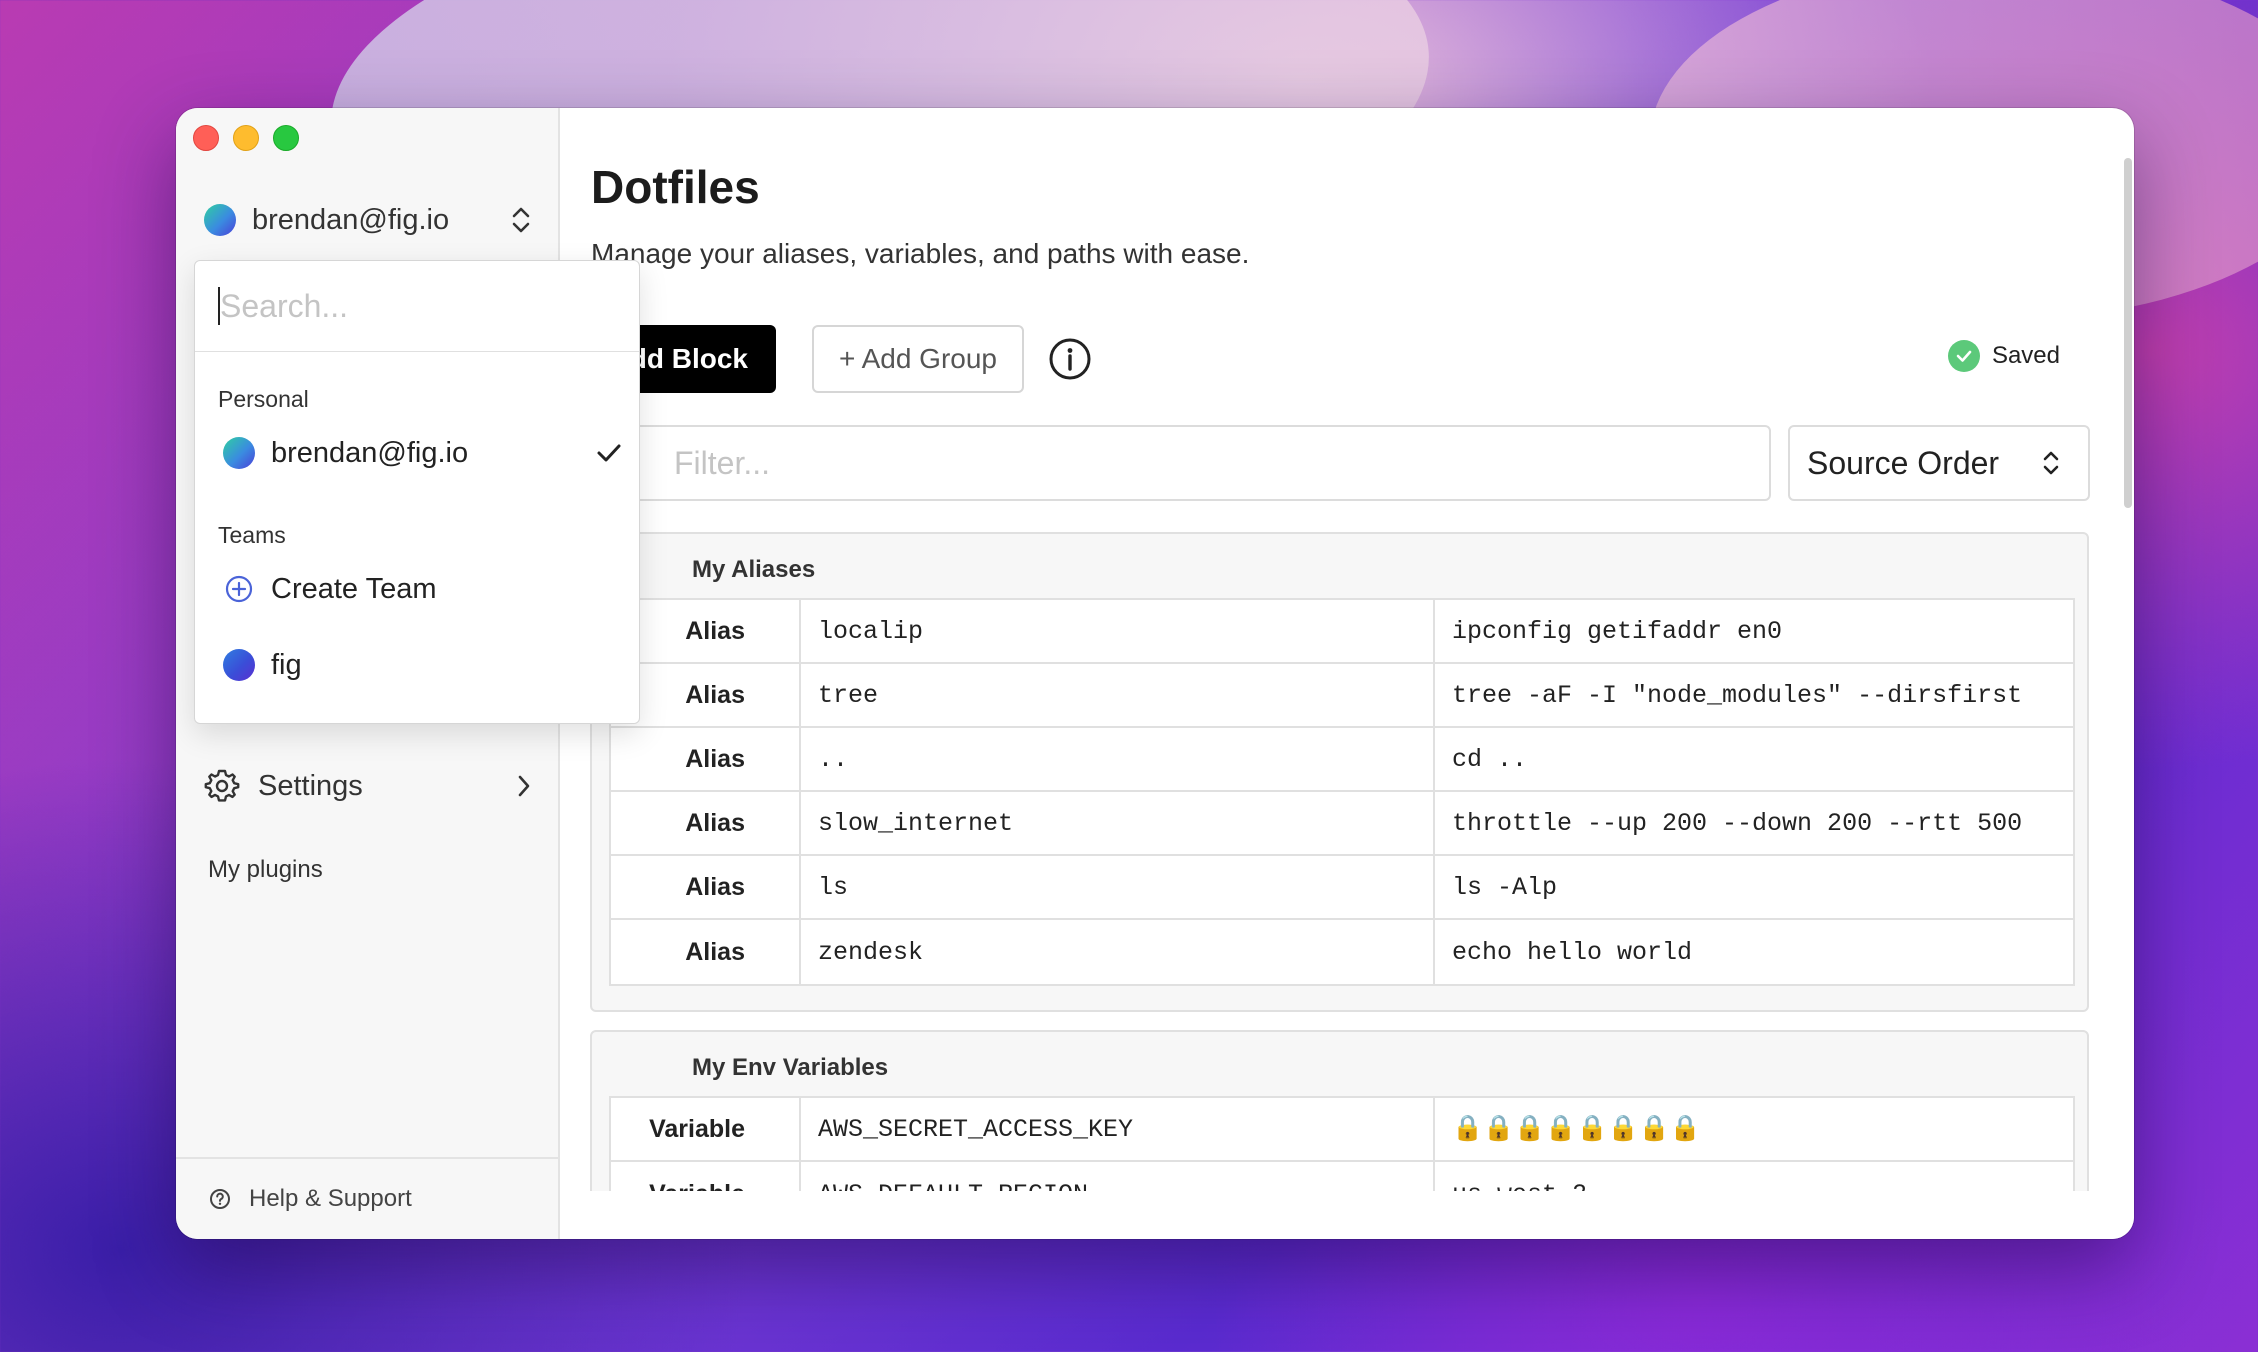 This screenshot has width=2258, height=1352. I want to click on row-type: Variable, so click(706, 1129).